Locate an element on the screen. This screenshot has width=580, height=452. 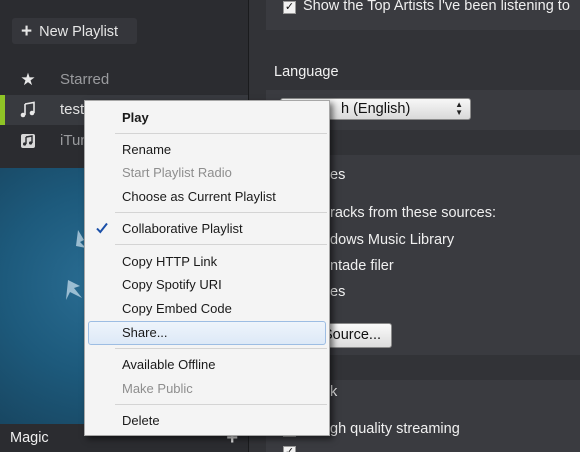
itunes-icon is located at coordinates (28, 142).